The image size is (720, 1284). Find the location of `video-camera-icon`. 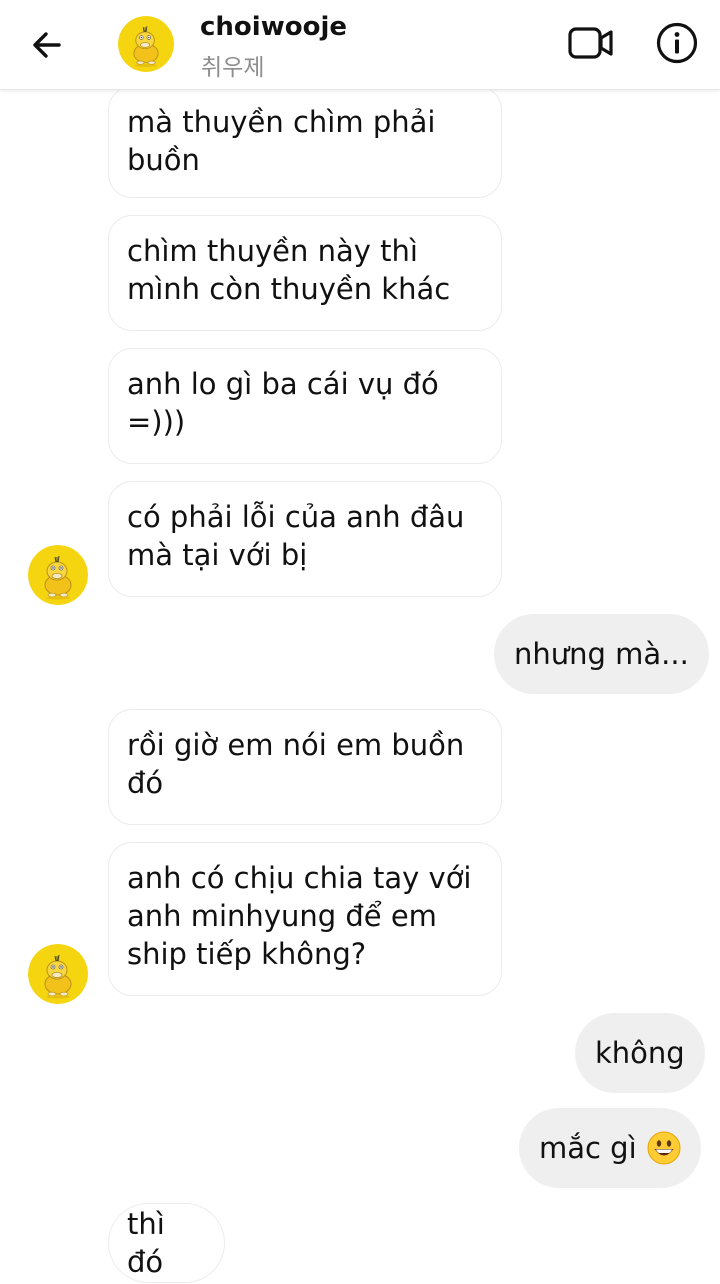

video-camera-icon is located at coordinates (590, 43).